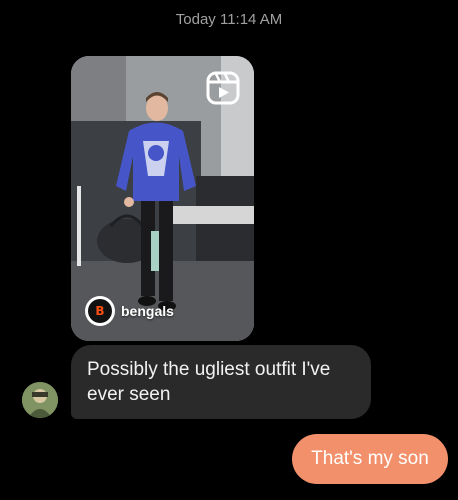 The width and height of the screenshot is (458, 500). What do you see at coordinates (229, 19) in the screenshot?
I see `message-timestamp: Today 11:14 AM` at bounding box center [229, 19].